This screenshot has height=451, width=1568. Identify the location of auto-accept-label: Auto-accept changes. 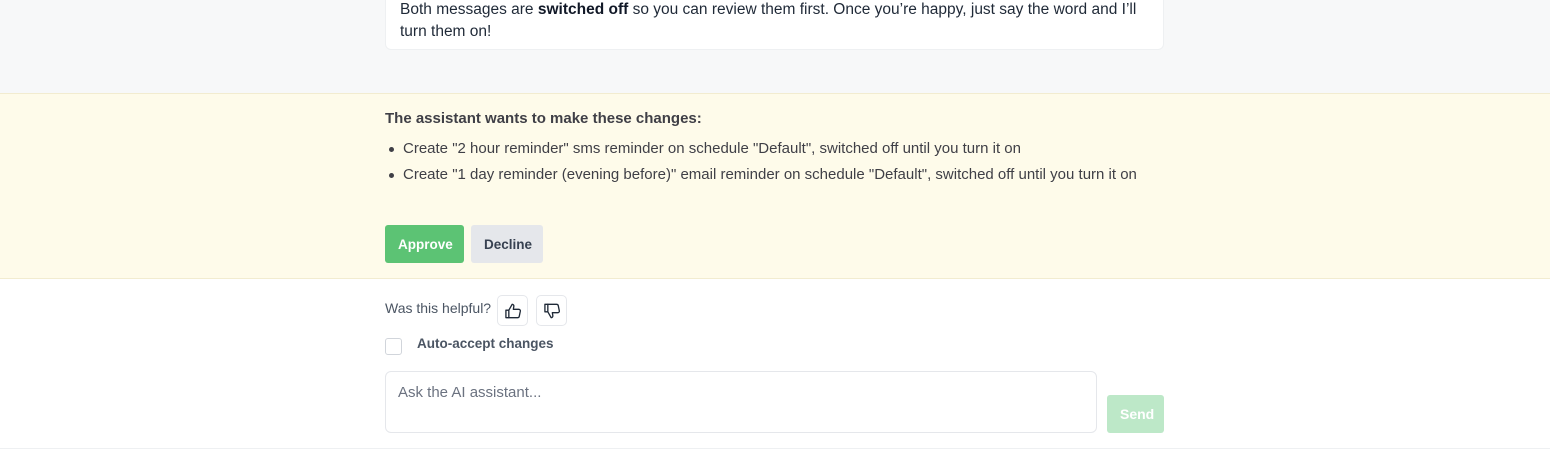
(485, 343).